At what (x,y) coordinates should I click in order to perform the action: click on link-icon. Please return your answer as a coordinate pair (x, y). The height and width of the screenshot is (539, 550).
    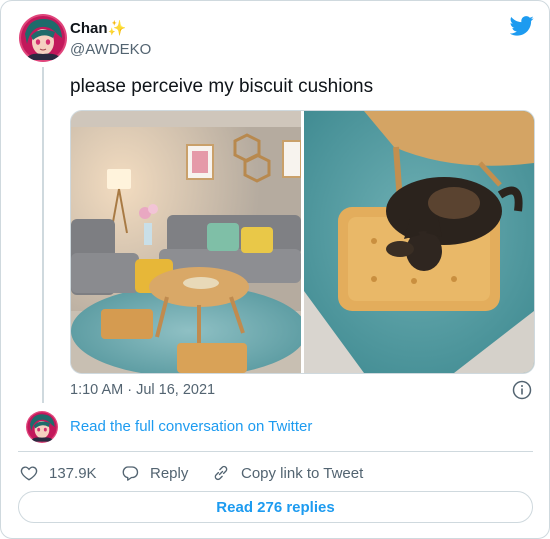
    Looking at the image, I should click on (221, 473).